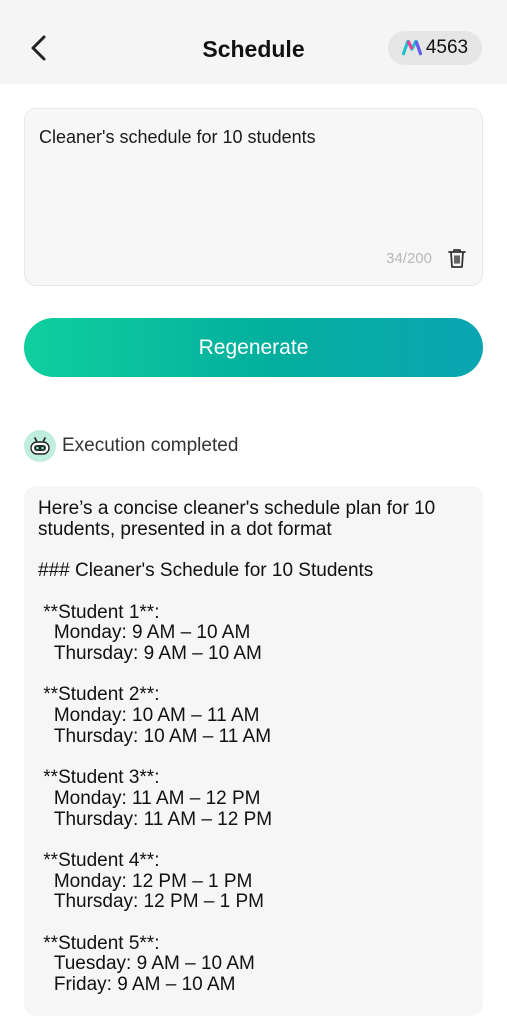 The image size is (507, 1016). Describe the element at coordinates (253, 42) in the screenshot. I see `top-bar: Schedule 4563` at that location.